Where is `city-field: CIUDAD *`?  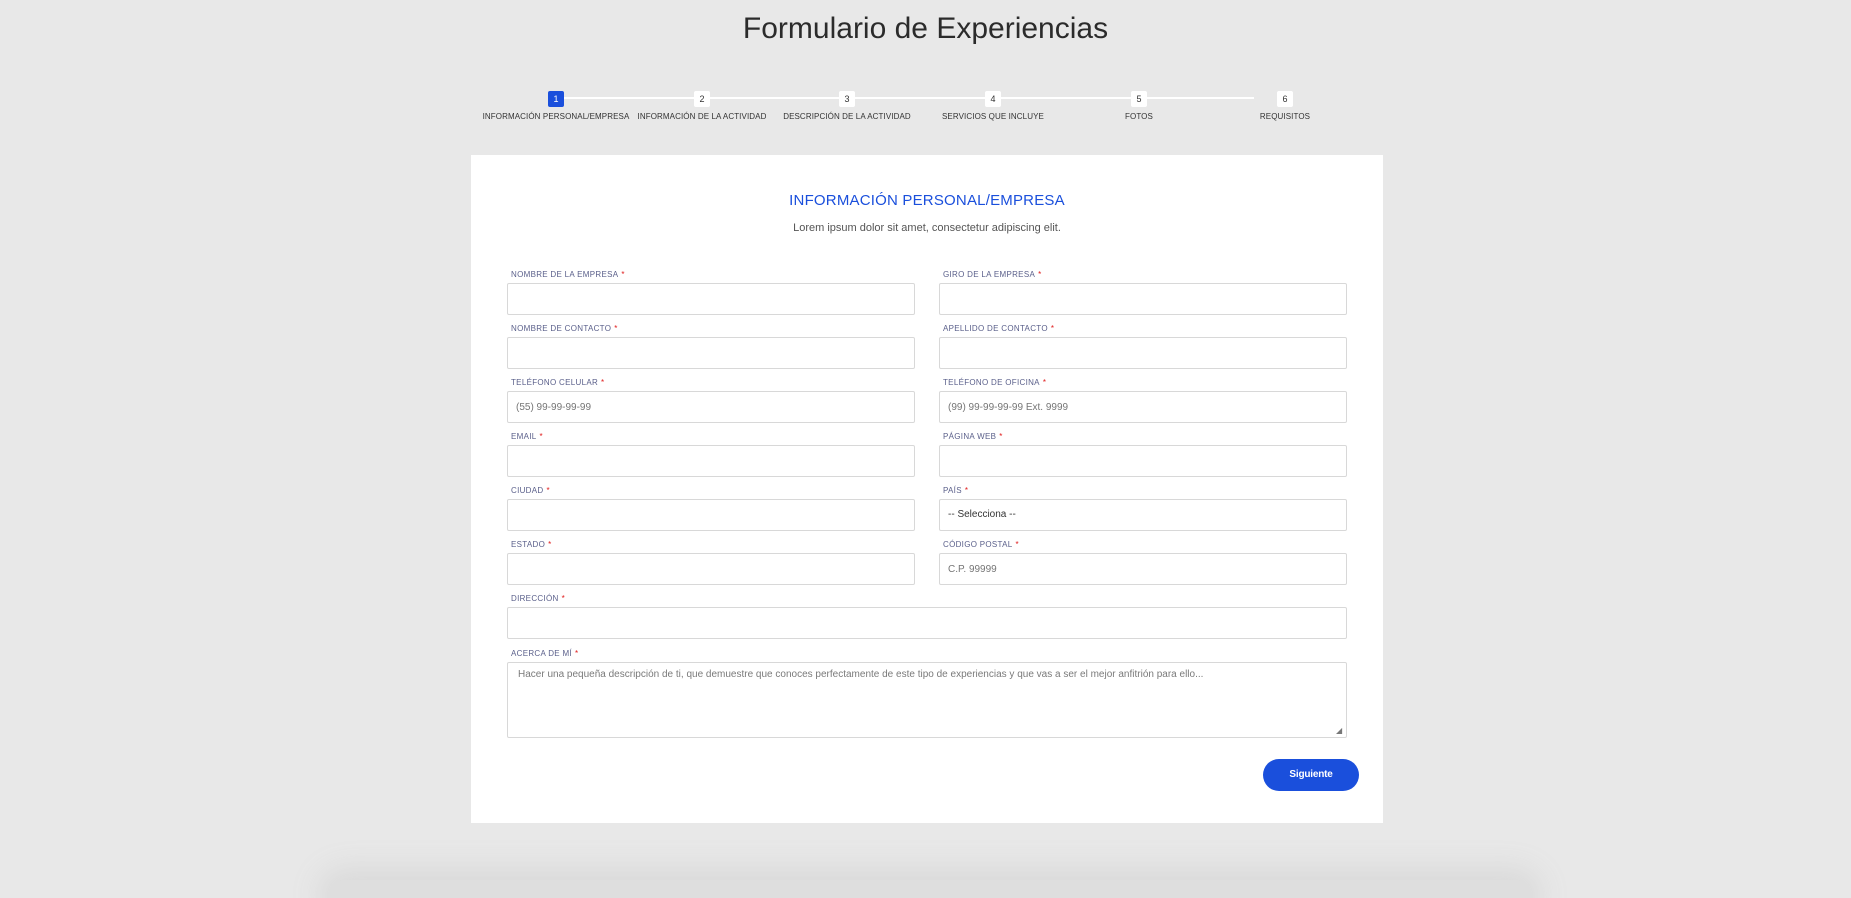
city-field: CIUDAD * is located at coordinates (711, 509).